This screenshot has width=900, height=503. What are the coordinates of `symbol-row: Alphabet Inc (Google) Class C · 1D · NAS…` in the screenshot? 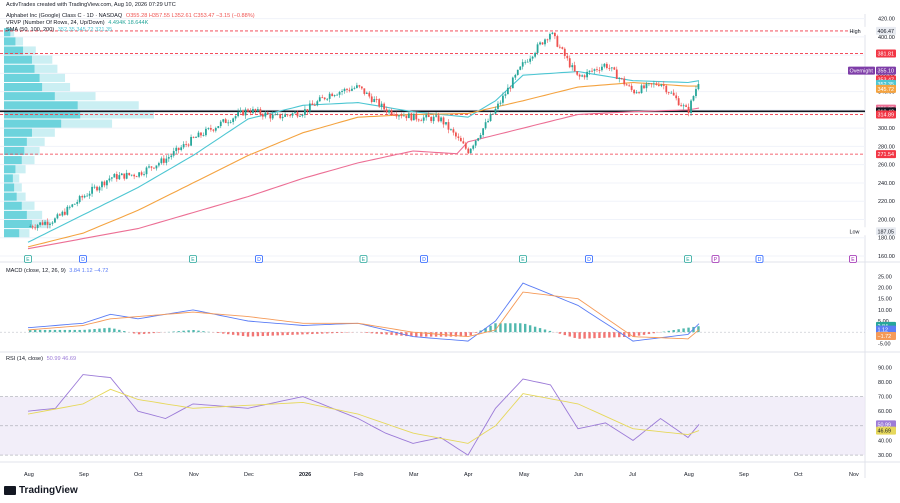 It's located at (130, 16).